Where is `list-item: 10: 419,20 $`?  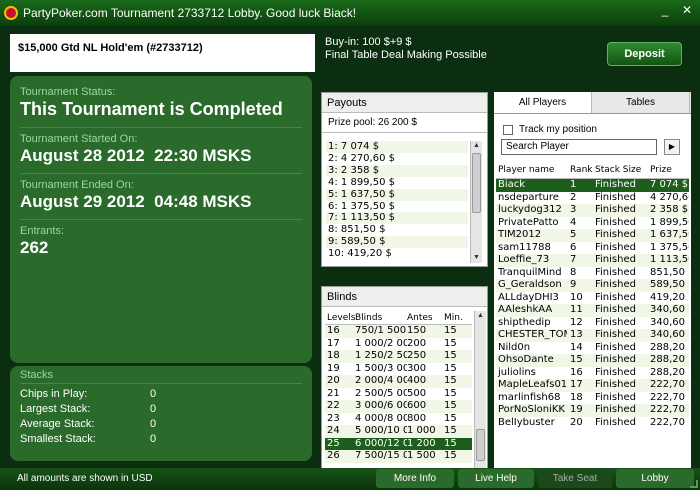 list-item: 10: 419,20 $ is located at coordinates (360, 254).